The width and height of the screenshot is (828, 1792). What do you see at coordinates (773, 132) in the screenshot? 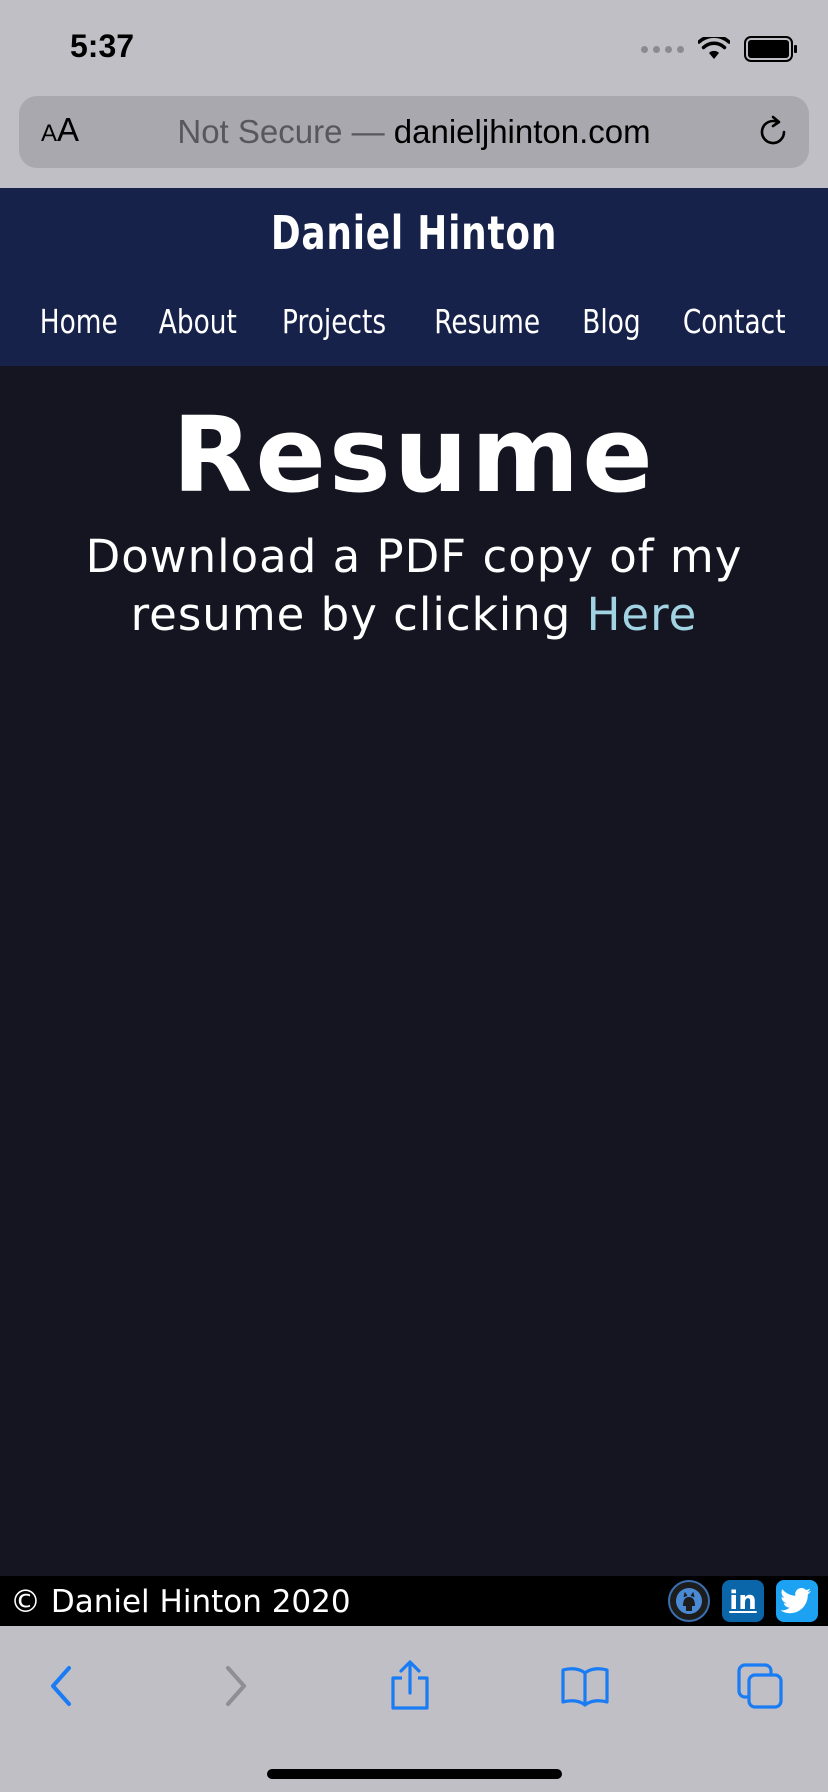
I see `reload-icon` at bounding box center [773, 132].